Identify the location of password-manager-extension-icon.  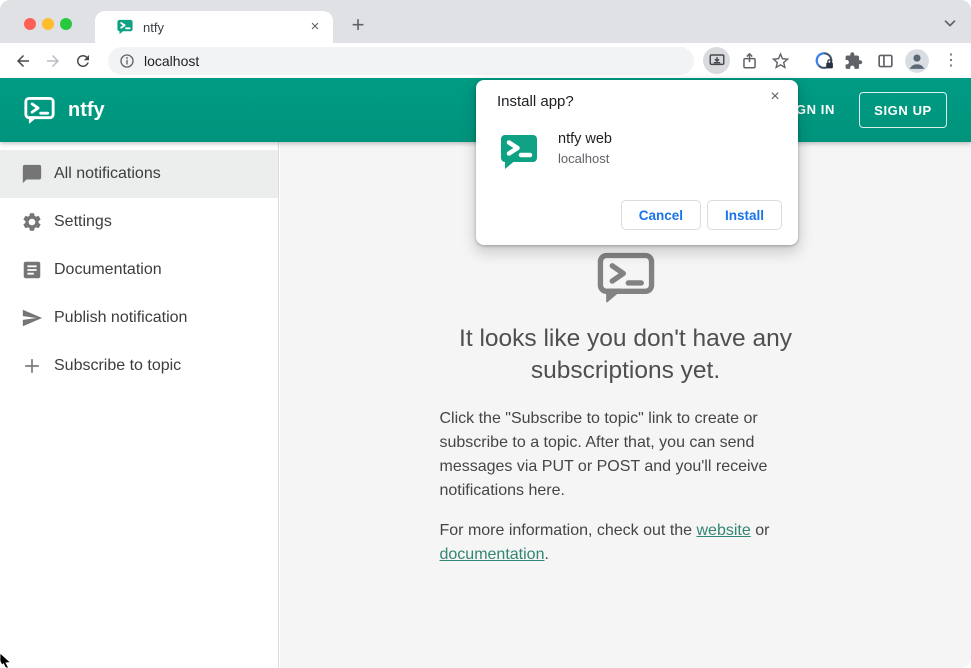
(824, 60).